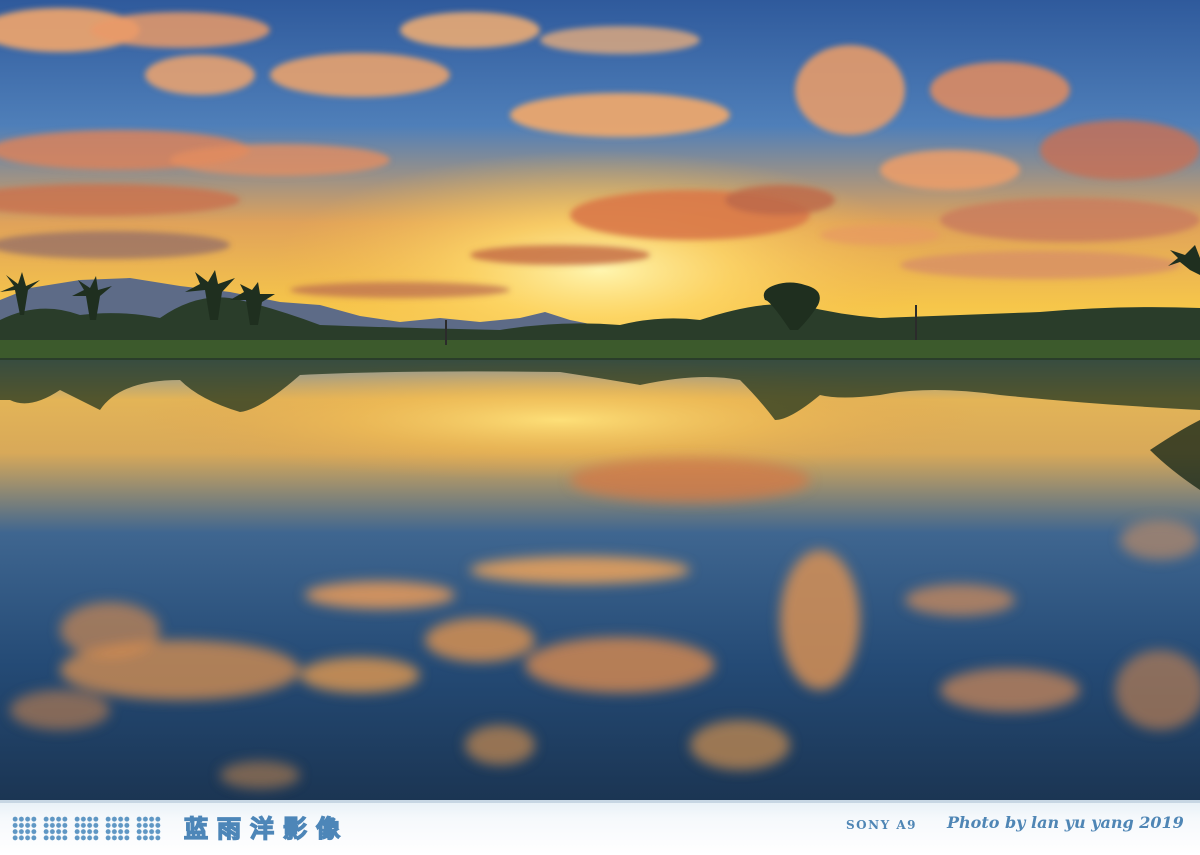 This screenshot has height=855, width=1200. Describe the element at coordinates (1065, 822) in the screenshot. I see `photo-credit: Photo by lan yu yang 2019` at that location.